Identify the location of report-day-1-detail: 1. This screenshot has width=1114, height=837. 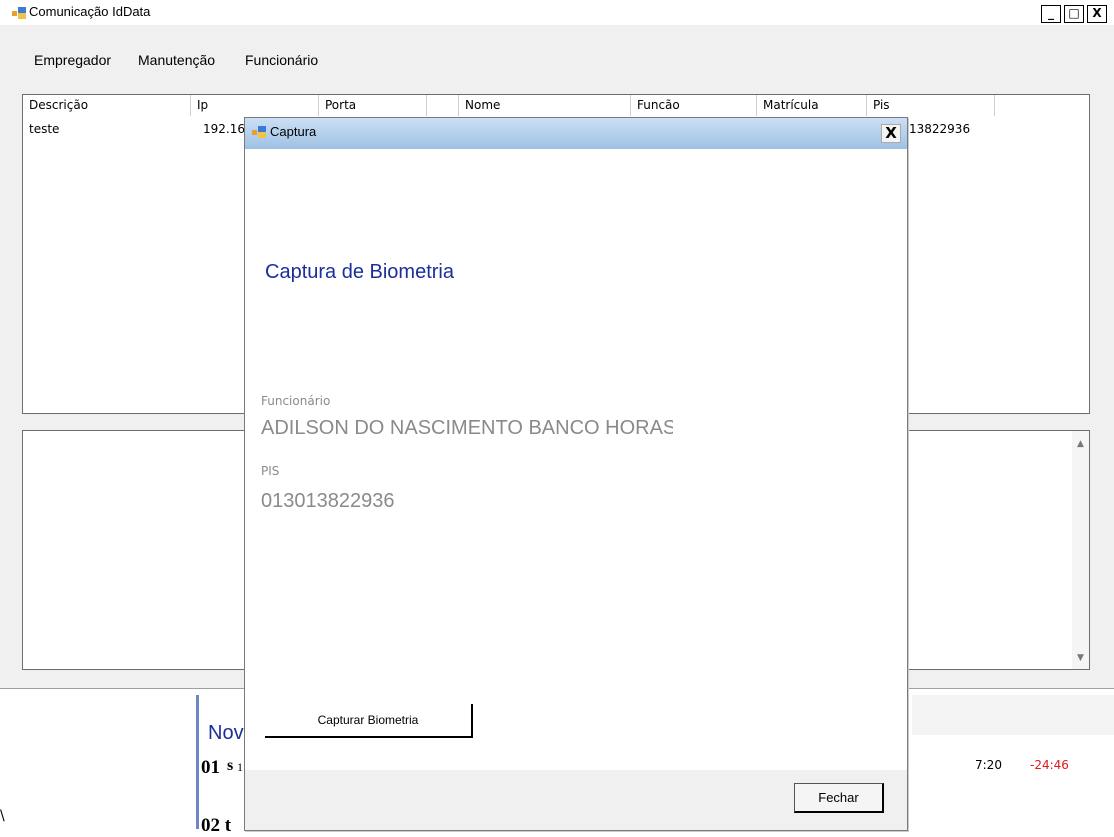
(240, 767).